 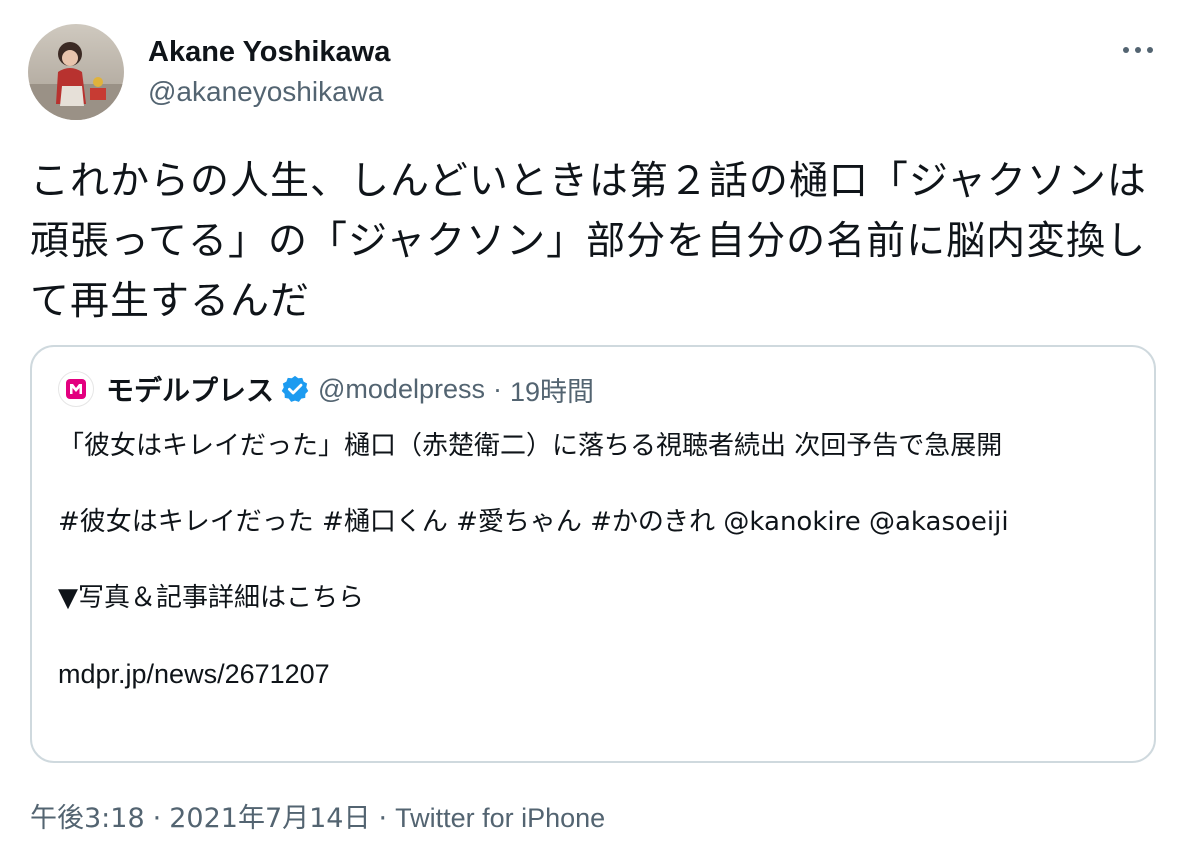 What do you see at coordinates (295, 389) in the screenshot?
I see `verified-badge-icon` at bounding box center [295, 389].